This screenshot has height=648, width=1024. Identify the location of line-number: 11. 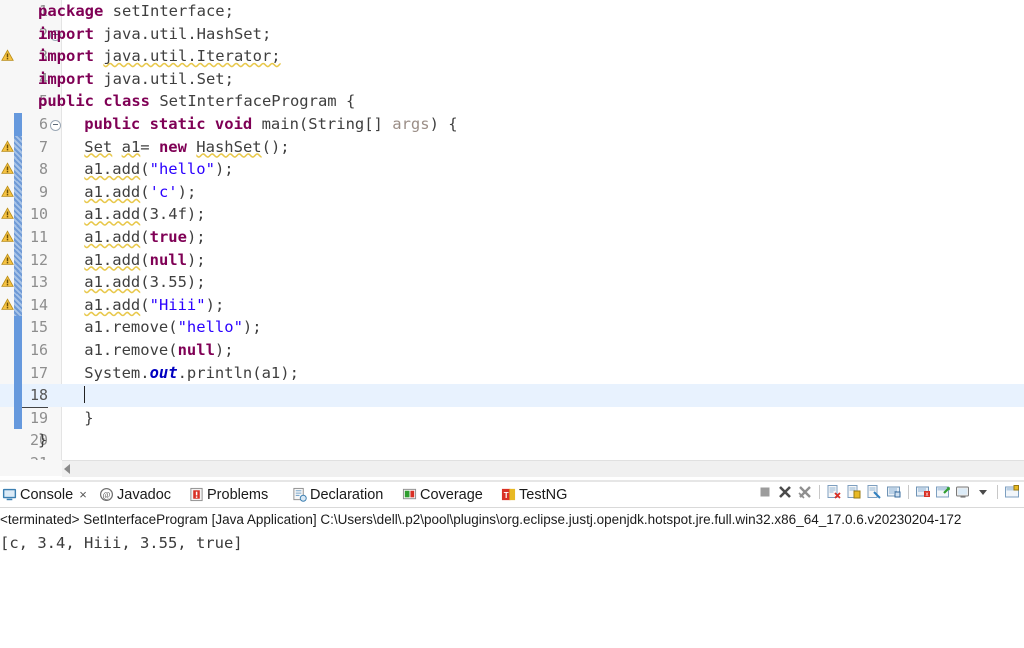
(38, 236).